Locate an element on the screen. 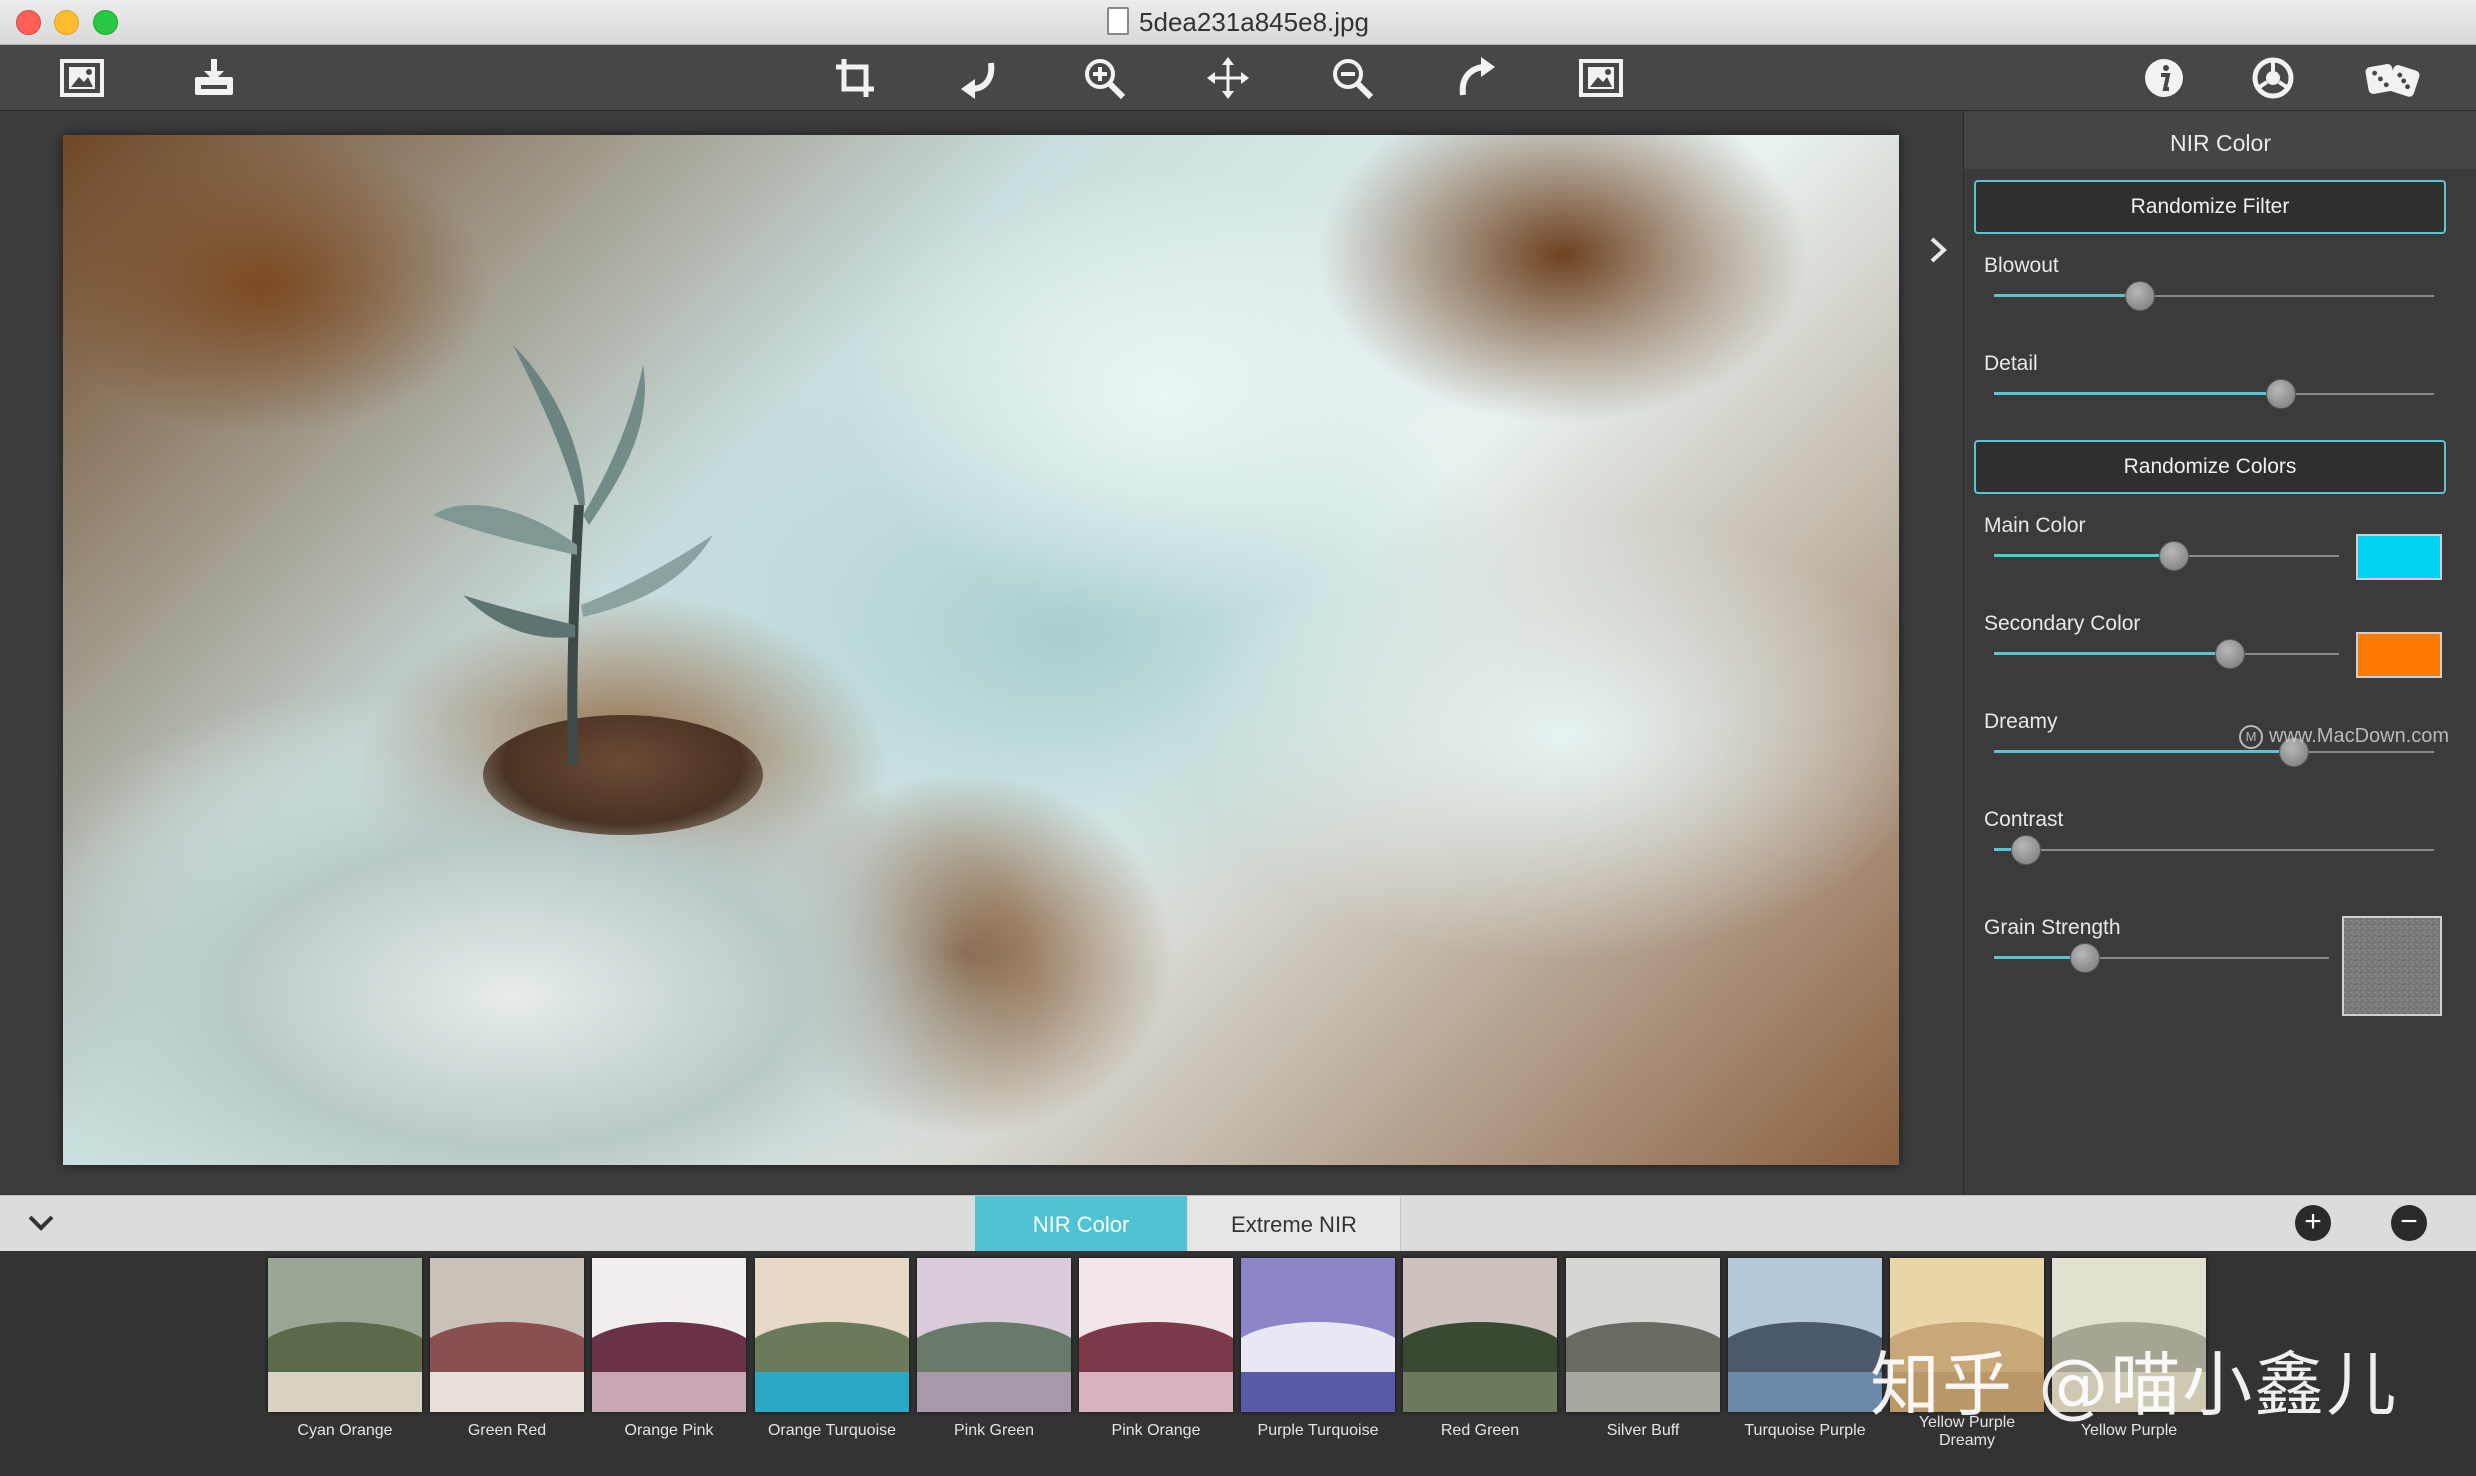 This screenshot has width=2476, height=1476. document-icon is located at coordinates (1118, 21).